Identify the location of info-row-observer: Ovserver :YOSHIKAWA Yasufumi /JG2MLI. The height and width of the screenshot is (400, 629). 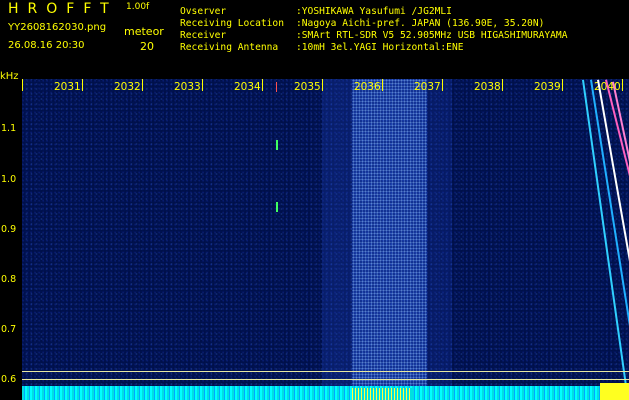
(373, 12).